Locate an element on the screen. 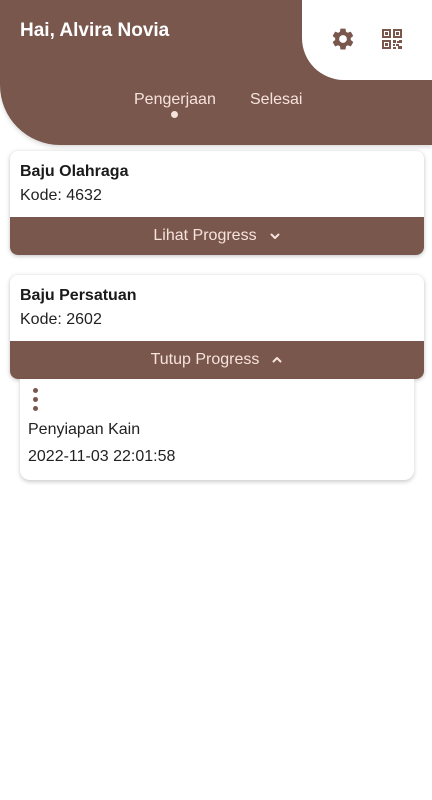 This screenshot has height=800, width=432. close-progress-button: Tutup Progress is located at coordinates (217, 360).